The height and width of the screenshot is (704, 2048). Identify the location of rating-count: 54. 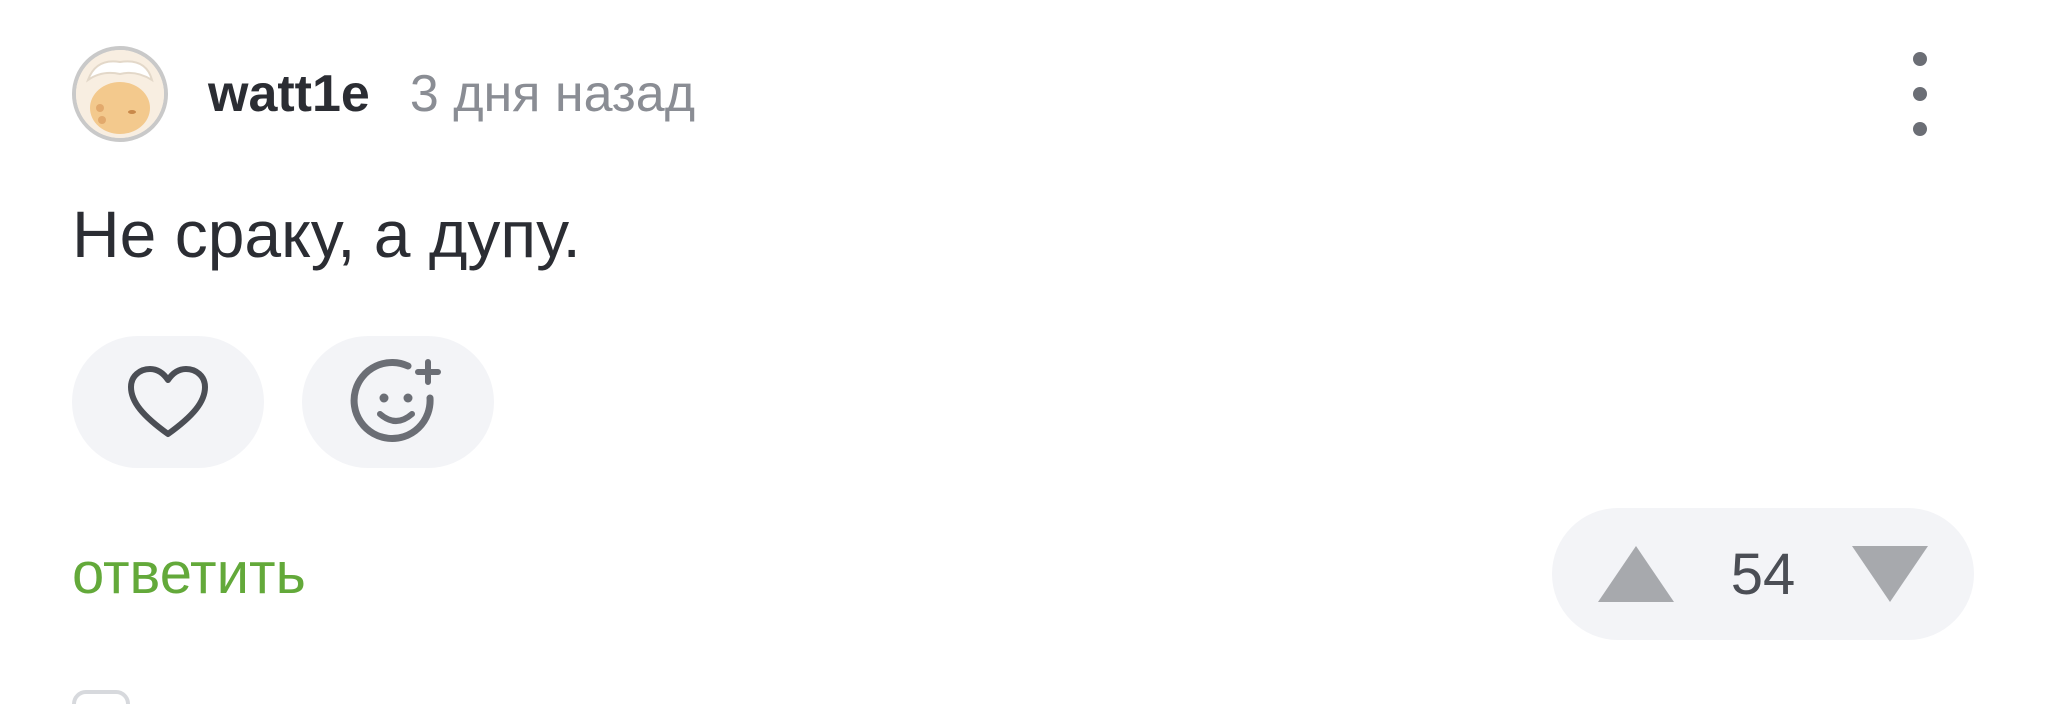
(1763, 574).